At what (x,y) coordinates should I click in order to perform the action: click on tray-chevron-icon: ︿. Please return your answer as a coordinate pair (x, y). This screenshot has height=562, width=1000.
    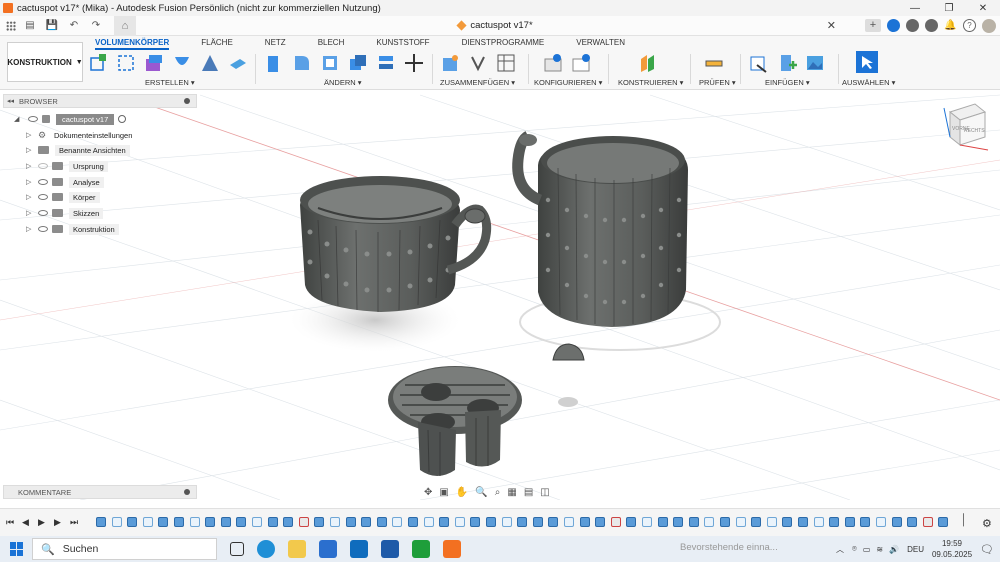
    Looking at the image, I should click on (840, 549).